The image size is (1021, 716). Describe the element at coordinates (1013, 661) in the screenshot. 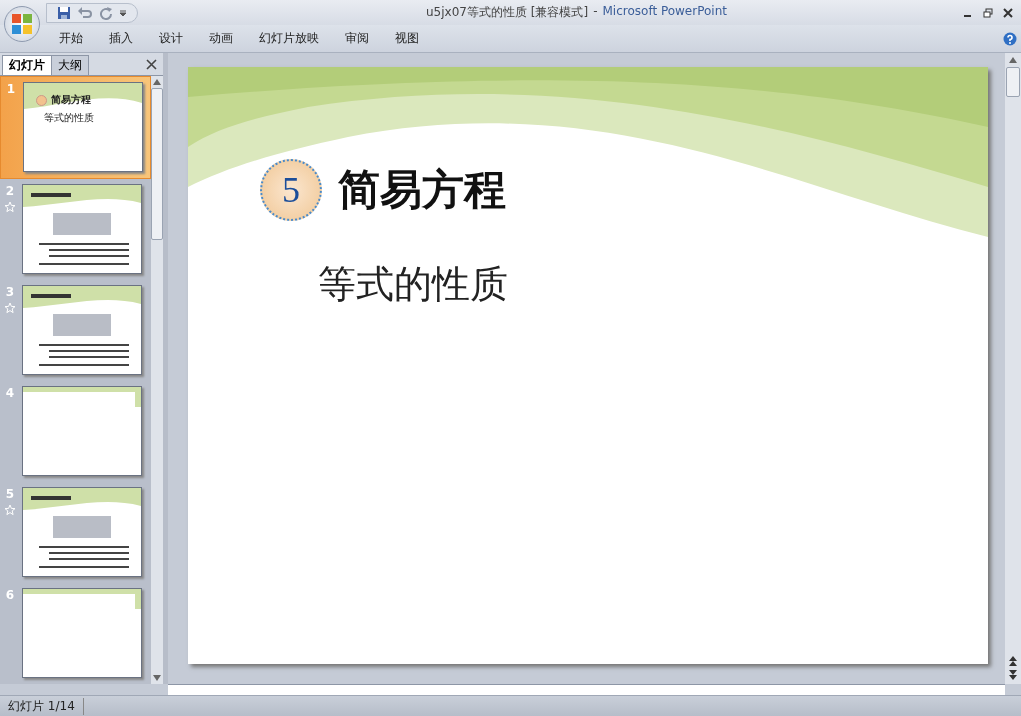

I see `previous-slide-icon` at that location.